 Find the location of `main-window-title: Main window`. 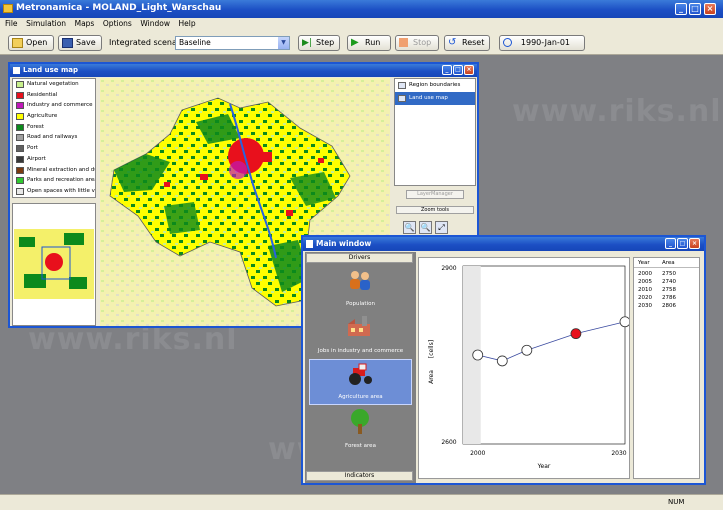

main-window-title: Main window is located at coordinates (344, 243).